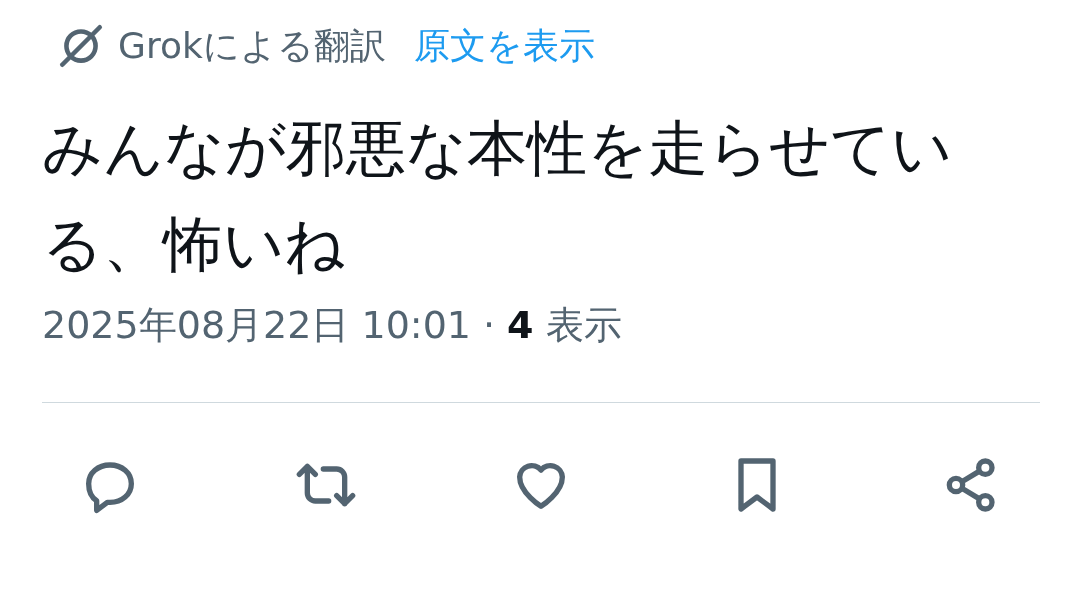 Image resolution: width=1080 pixels, height=590 pixels. Describe the element at coordinates (583, 325) in the screenshot. I see `views-label: 表示` at that location.